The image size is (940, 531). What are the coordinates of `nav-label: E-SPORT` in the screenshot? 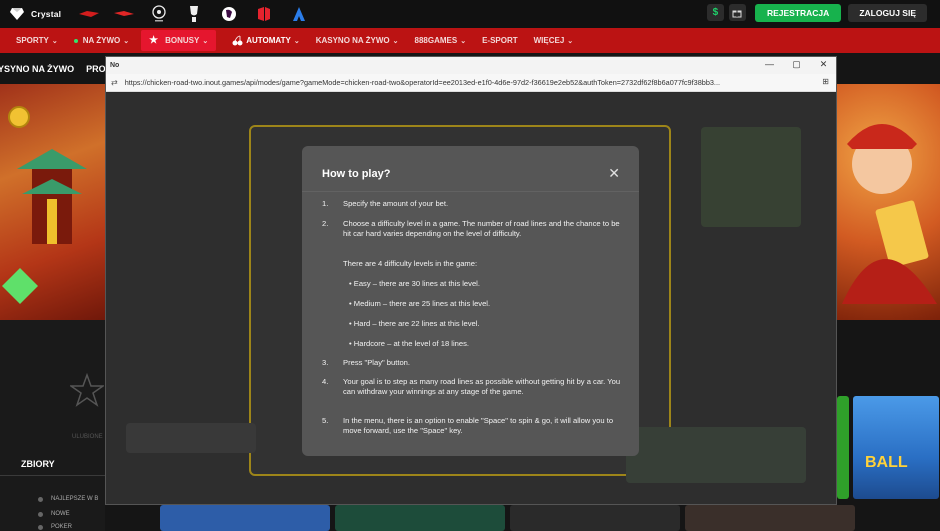 It's located at (500, 40).